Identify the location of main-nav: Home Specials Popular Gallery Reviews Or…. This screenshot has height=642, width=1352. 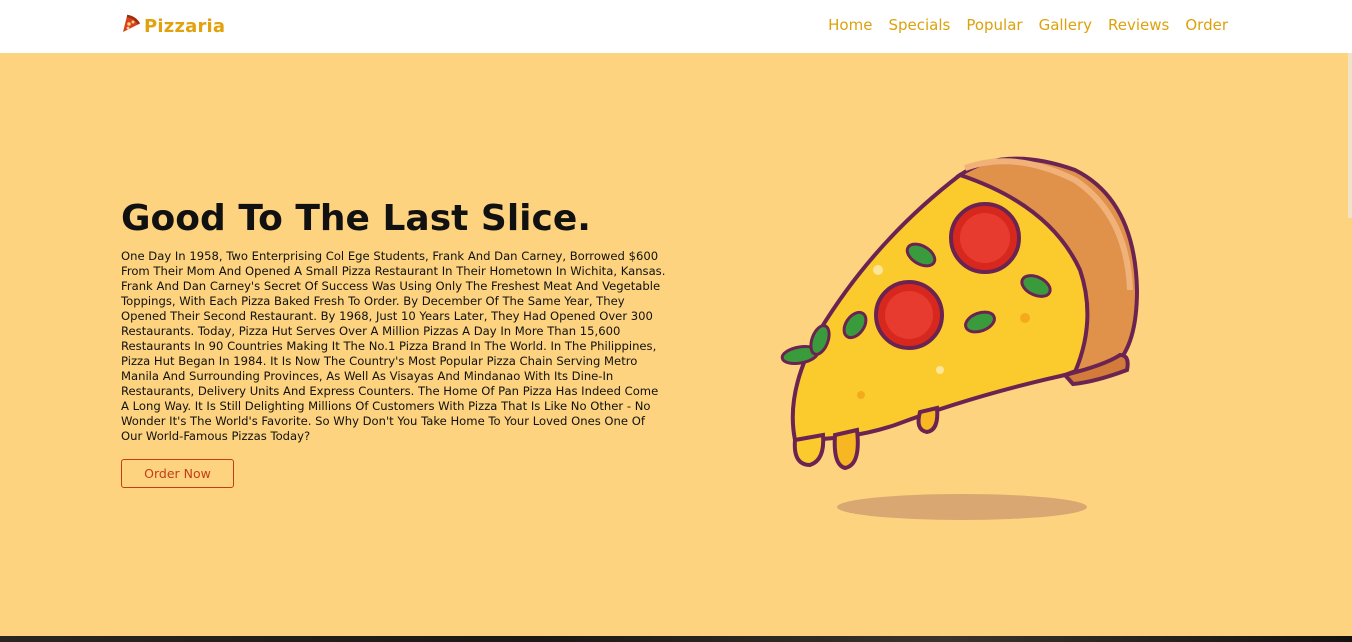
(1028, 25).